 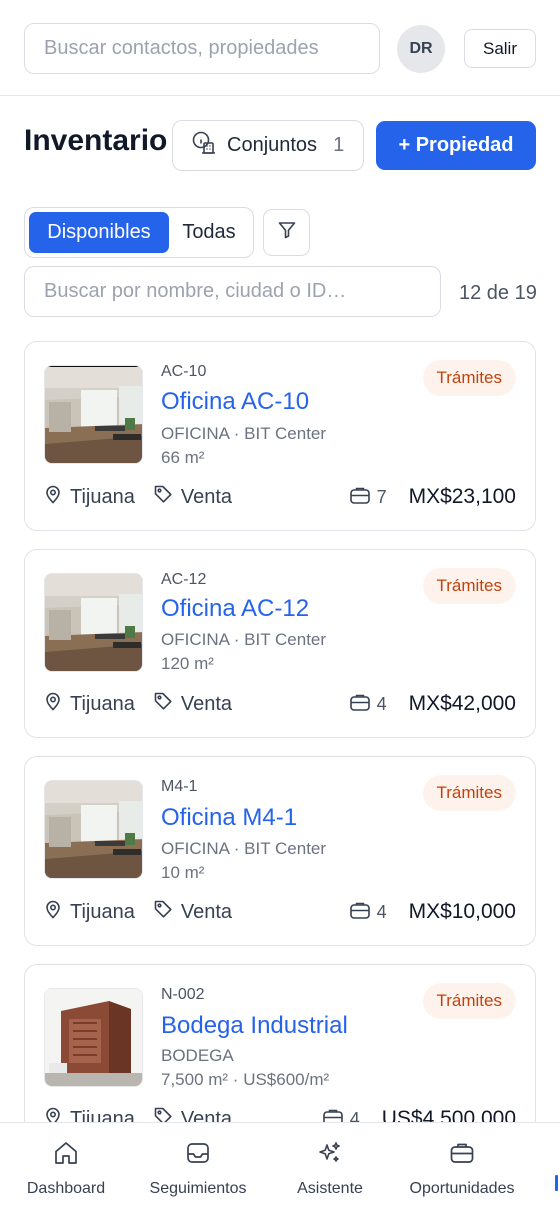 I want to click on property-code: N-002, so click(x=183, y=994).